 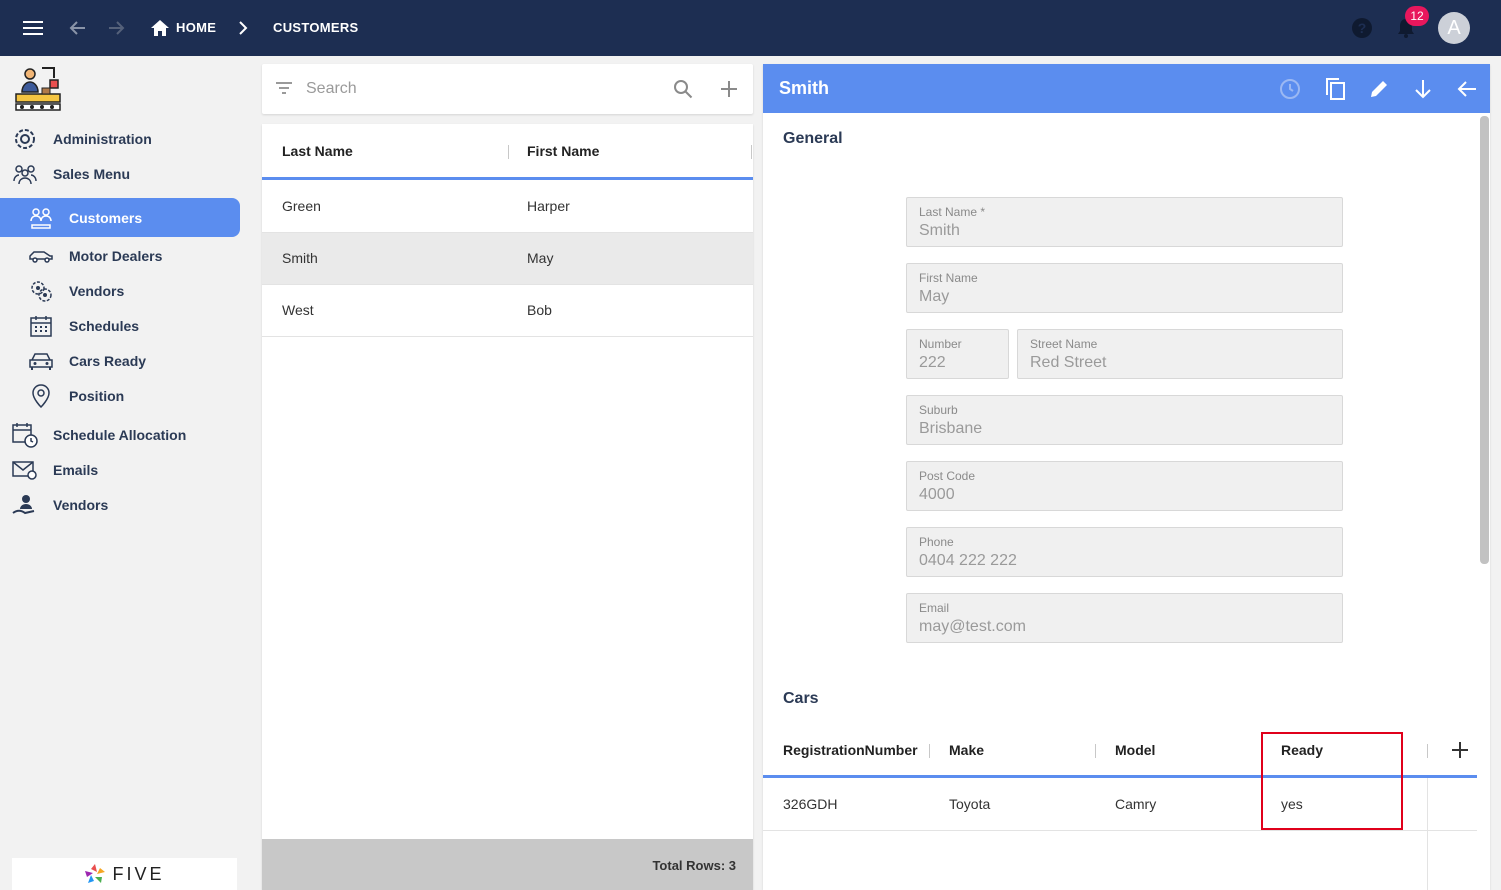 I want to click on column-header-last-name: Last Name, so click(x=317, y=151).